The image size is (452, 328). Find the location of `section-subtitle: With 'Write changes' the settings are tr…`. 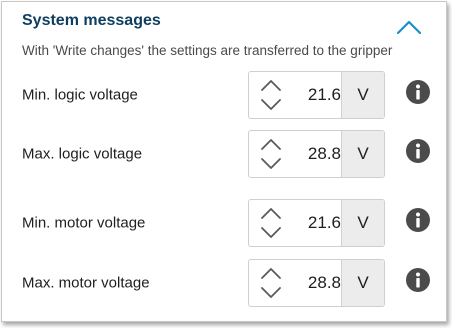

section-subtitle: With 'Write changes' the settings are tr… is located at coordinates (207, 50).